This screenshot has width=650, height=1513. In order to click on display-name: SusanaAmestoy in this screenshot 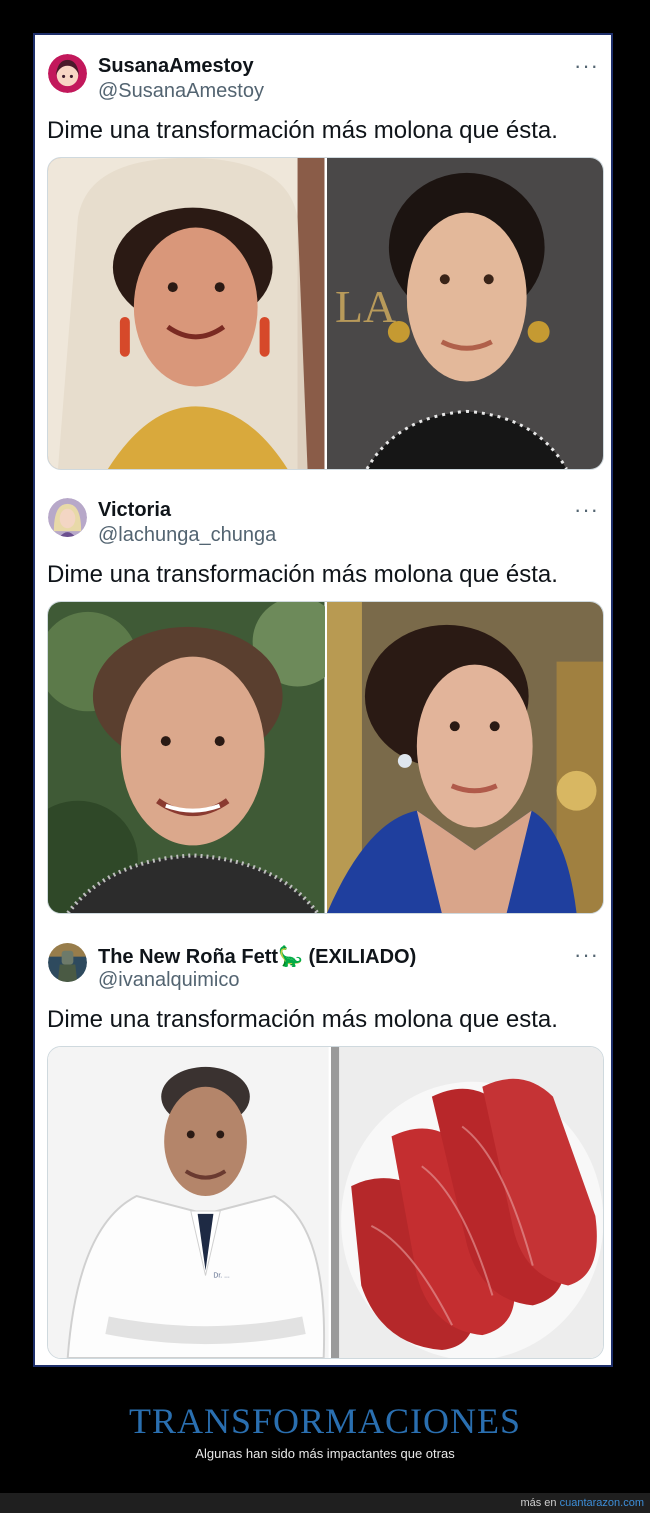, I will do `click(176, 66)`.